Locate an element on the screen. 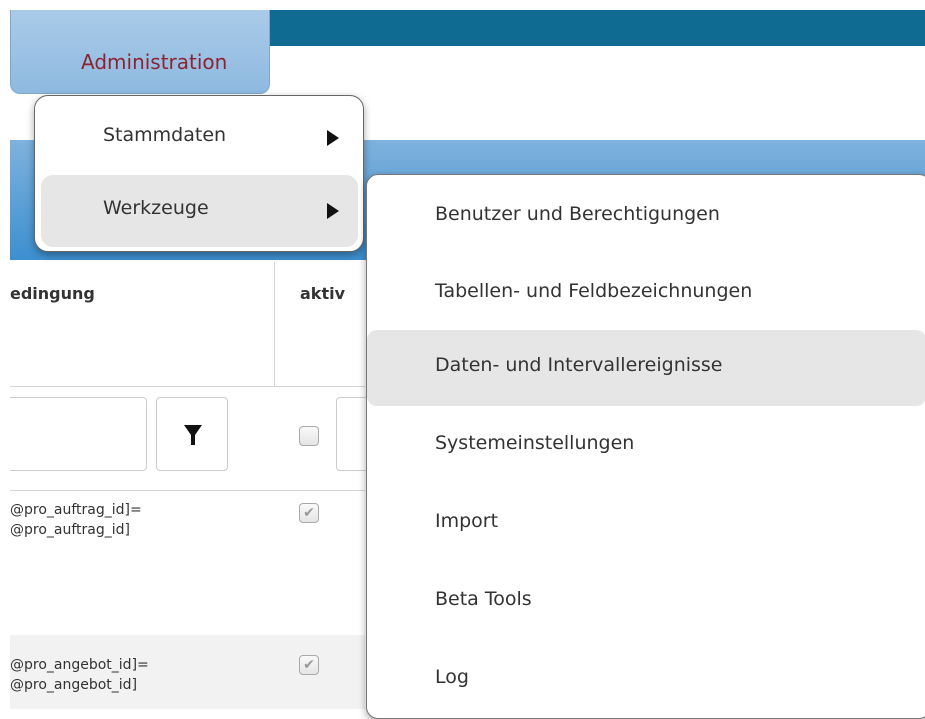 The width and height of the screenshot is (925, 719). submenu-item-benutzer-und-berechtigungen: Benutzer und Berechtigungen is located at coordinates (646, 217).